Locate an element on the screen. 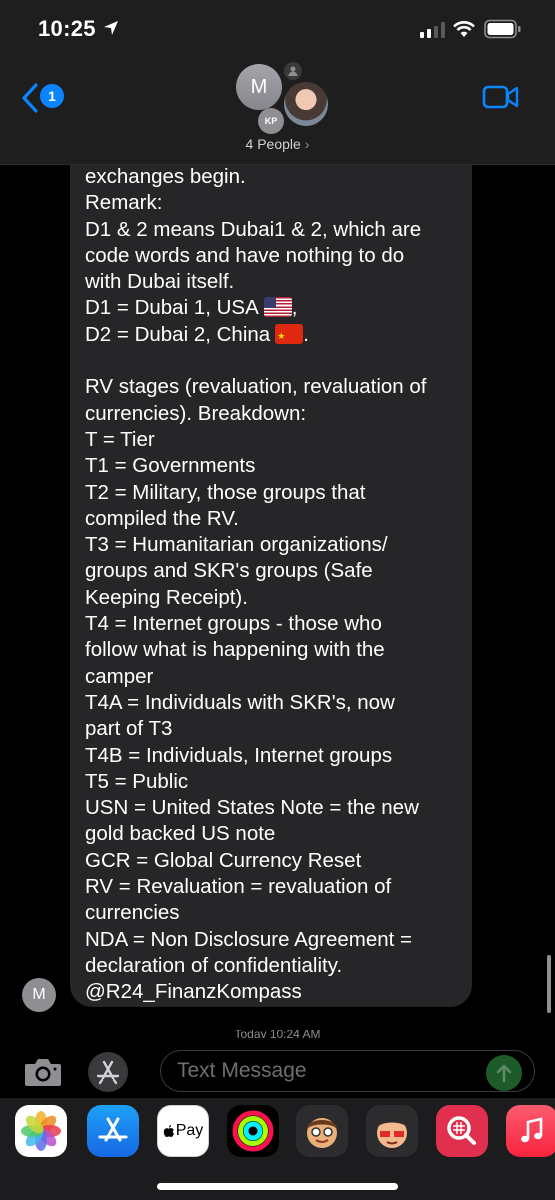 This screenshot has width=555, height=1200. app-store-icon is located at coordinates (108, 1072).